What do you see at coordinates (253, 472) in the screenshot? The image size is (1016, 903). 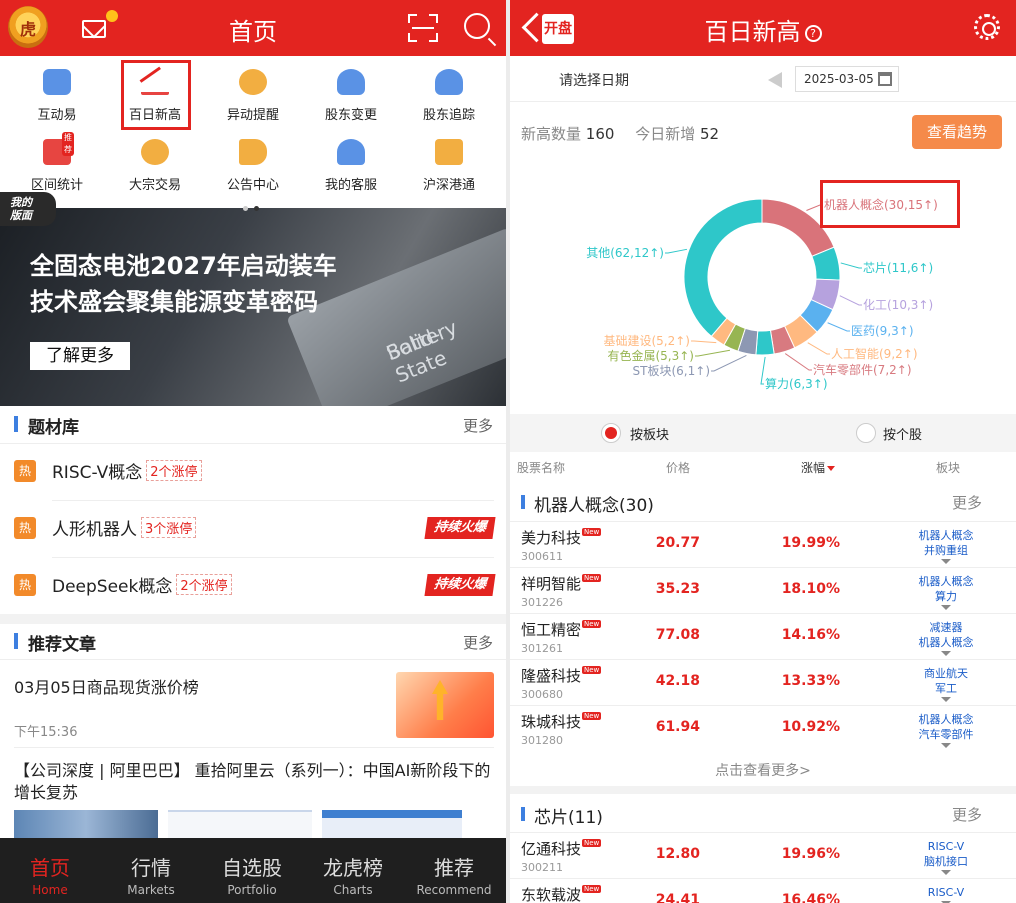 I see `topic-item: 热 RISC-V概念 2个涨停` at bounding box center [253, 472].